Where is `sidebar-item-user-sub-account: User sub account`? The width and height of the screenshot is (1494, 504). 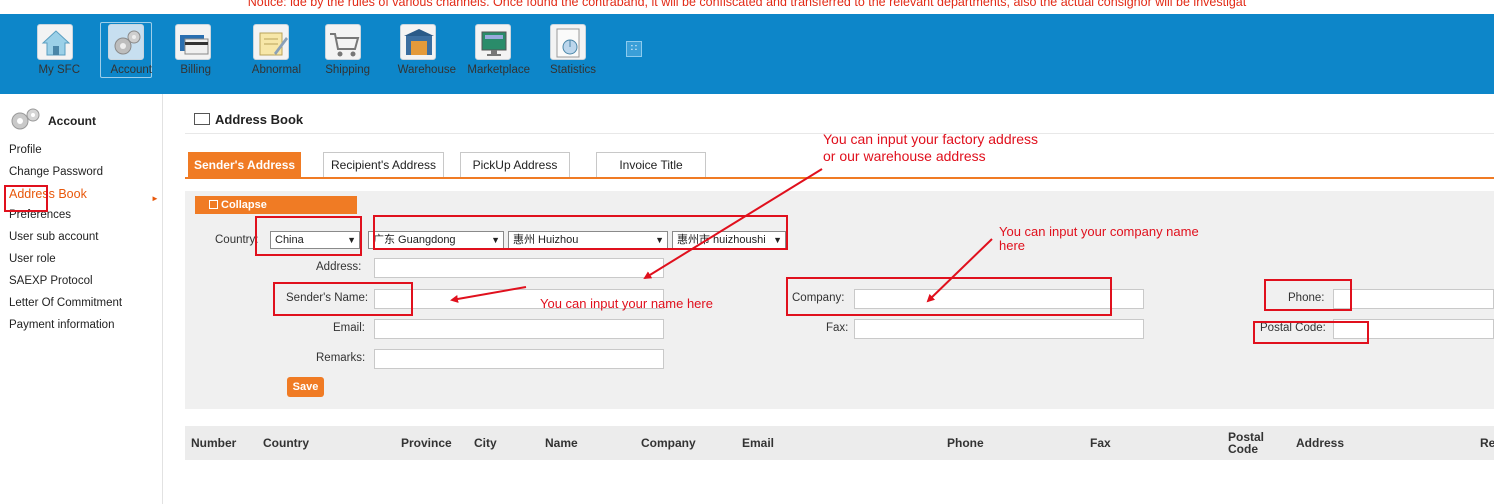 sidebar-item-user-sub-account: User sub account is located at coordinates (54, 237).